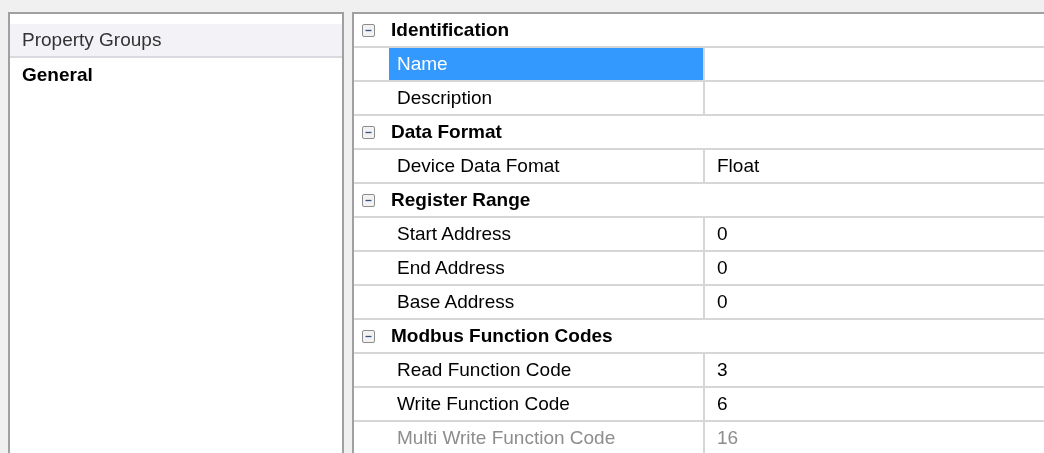 This screenshot has width=1044, height=453. I want to click on category-title: Identification, so click(450, 29).